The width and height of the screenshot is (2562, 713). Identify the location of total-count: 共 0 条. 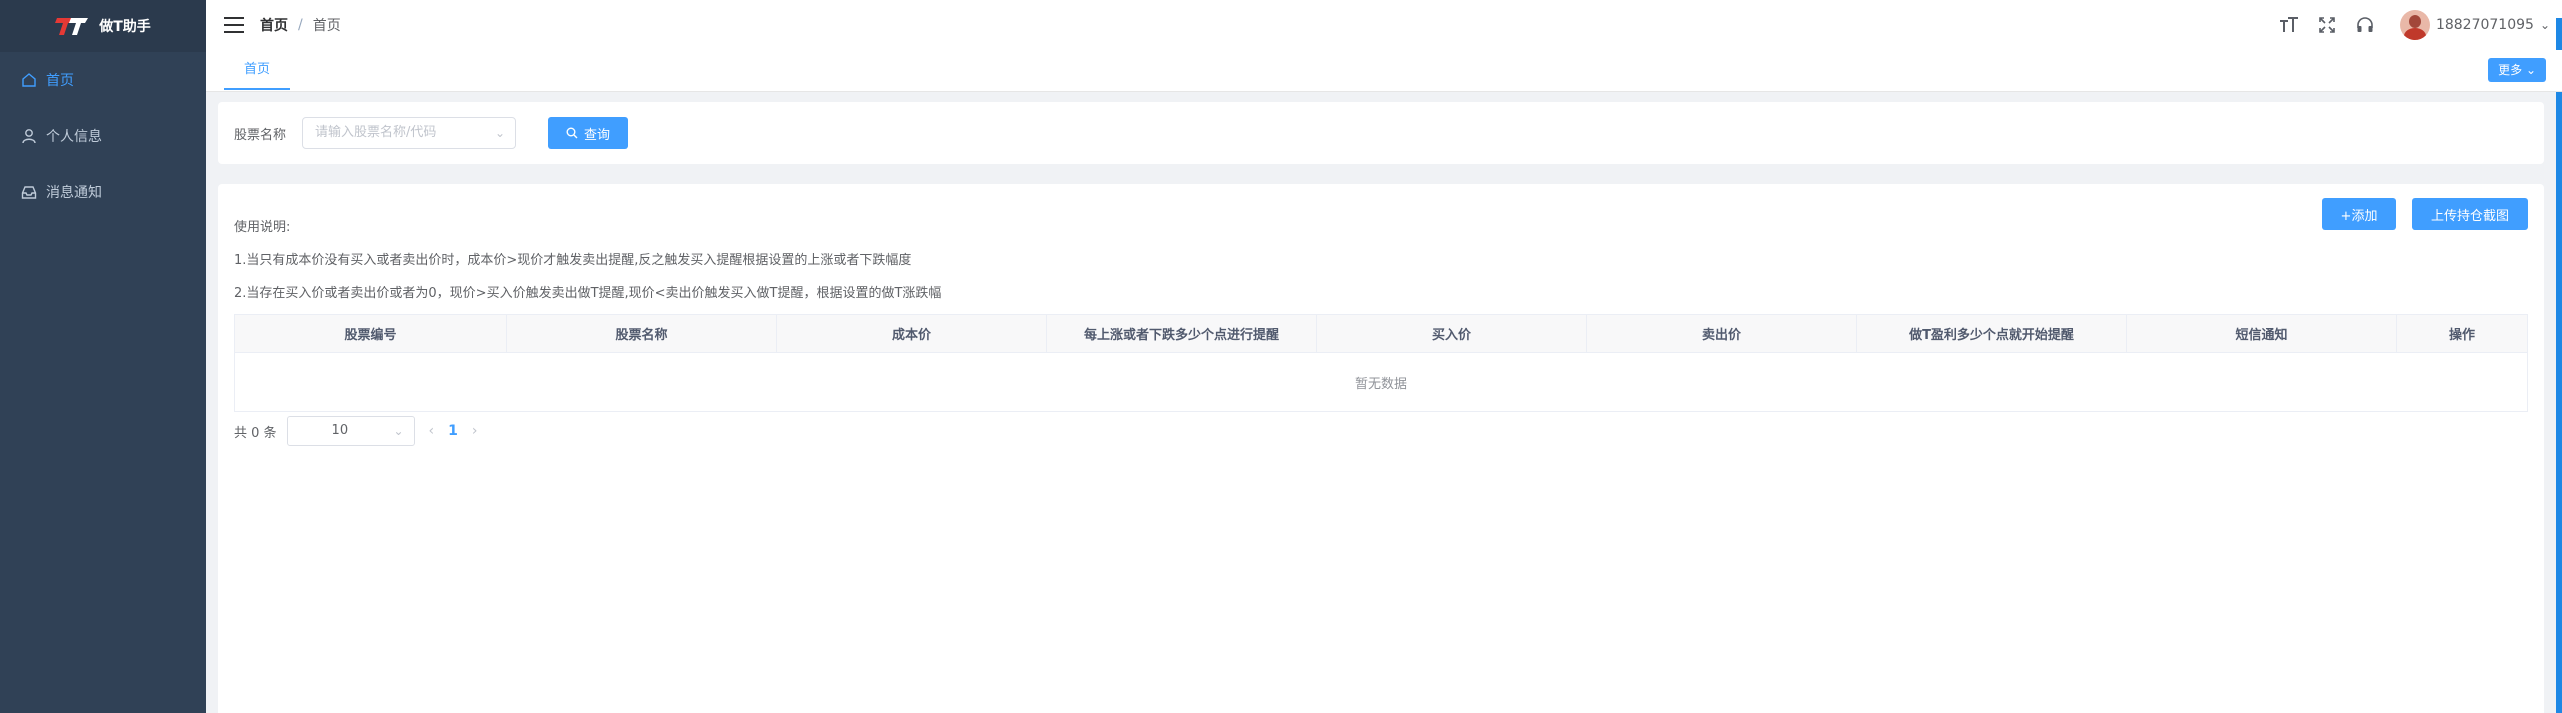
(255, 433).